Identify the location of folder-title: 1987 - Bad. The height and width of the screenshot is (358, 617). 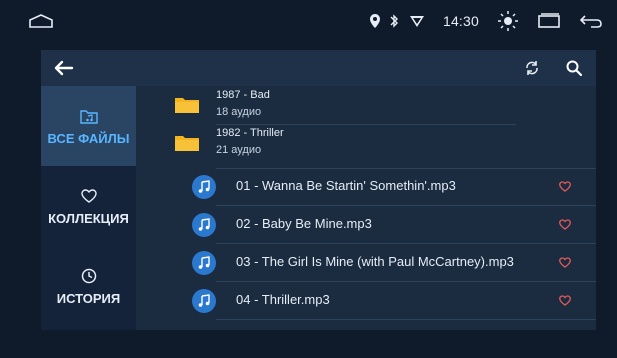
(243, 95).